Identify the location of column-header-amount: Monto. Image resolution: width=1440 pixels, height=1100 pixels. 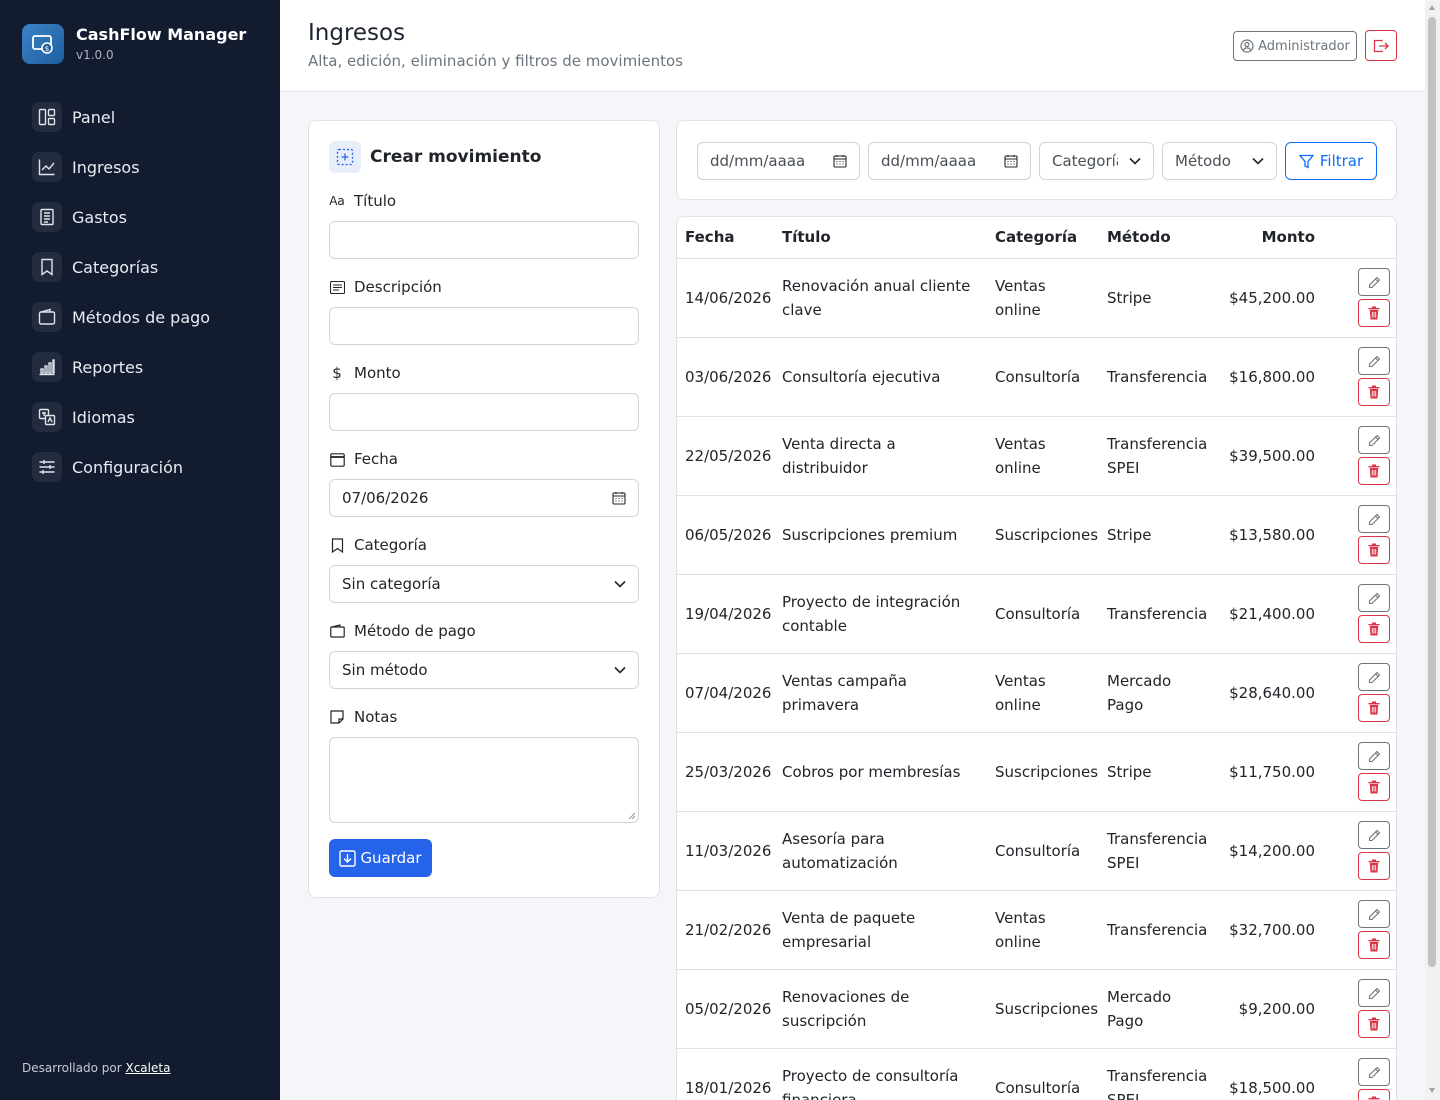
(1269, 238).